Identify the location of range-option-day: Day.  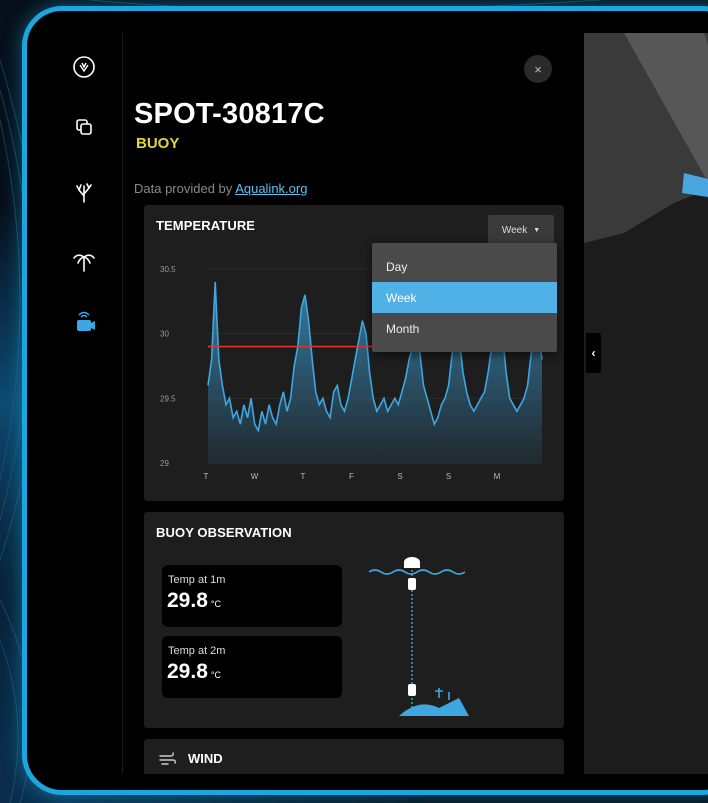
(464, 266).